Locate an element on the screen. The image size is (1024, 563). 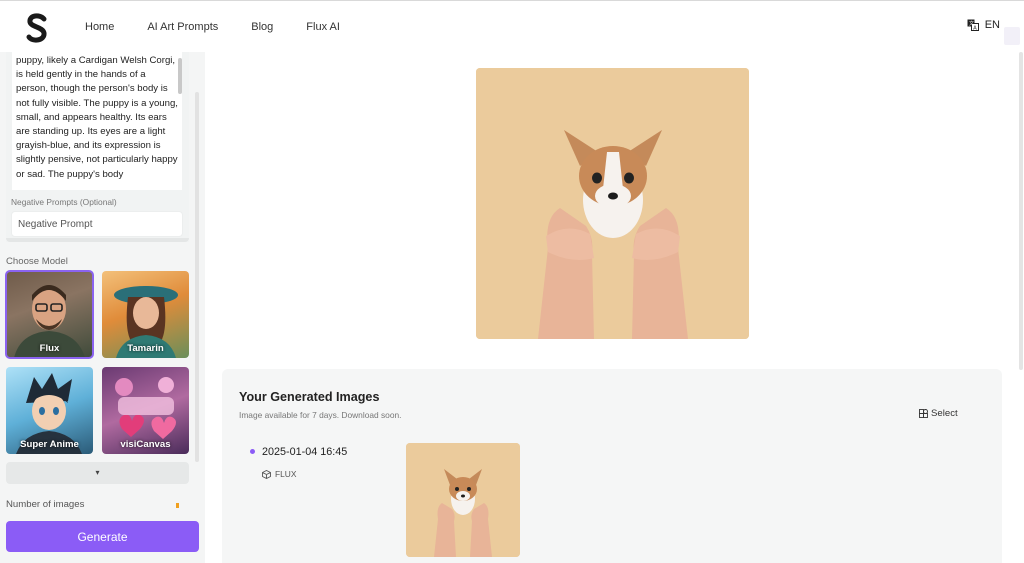
corgi-puppy-image is located at coordinates (612, 203).